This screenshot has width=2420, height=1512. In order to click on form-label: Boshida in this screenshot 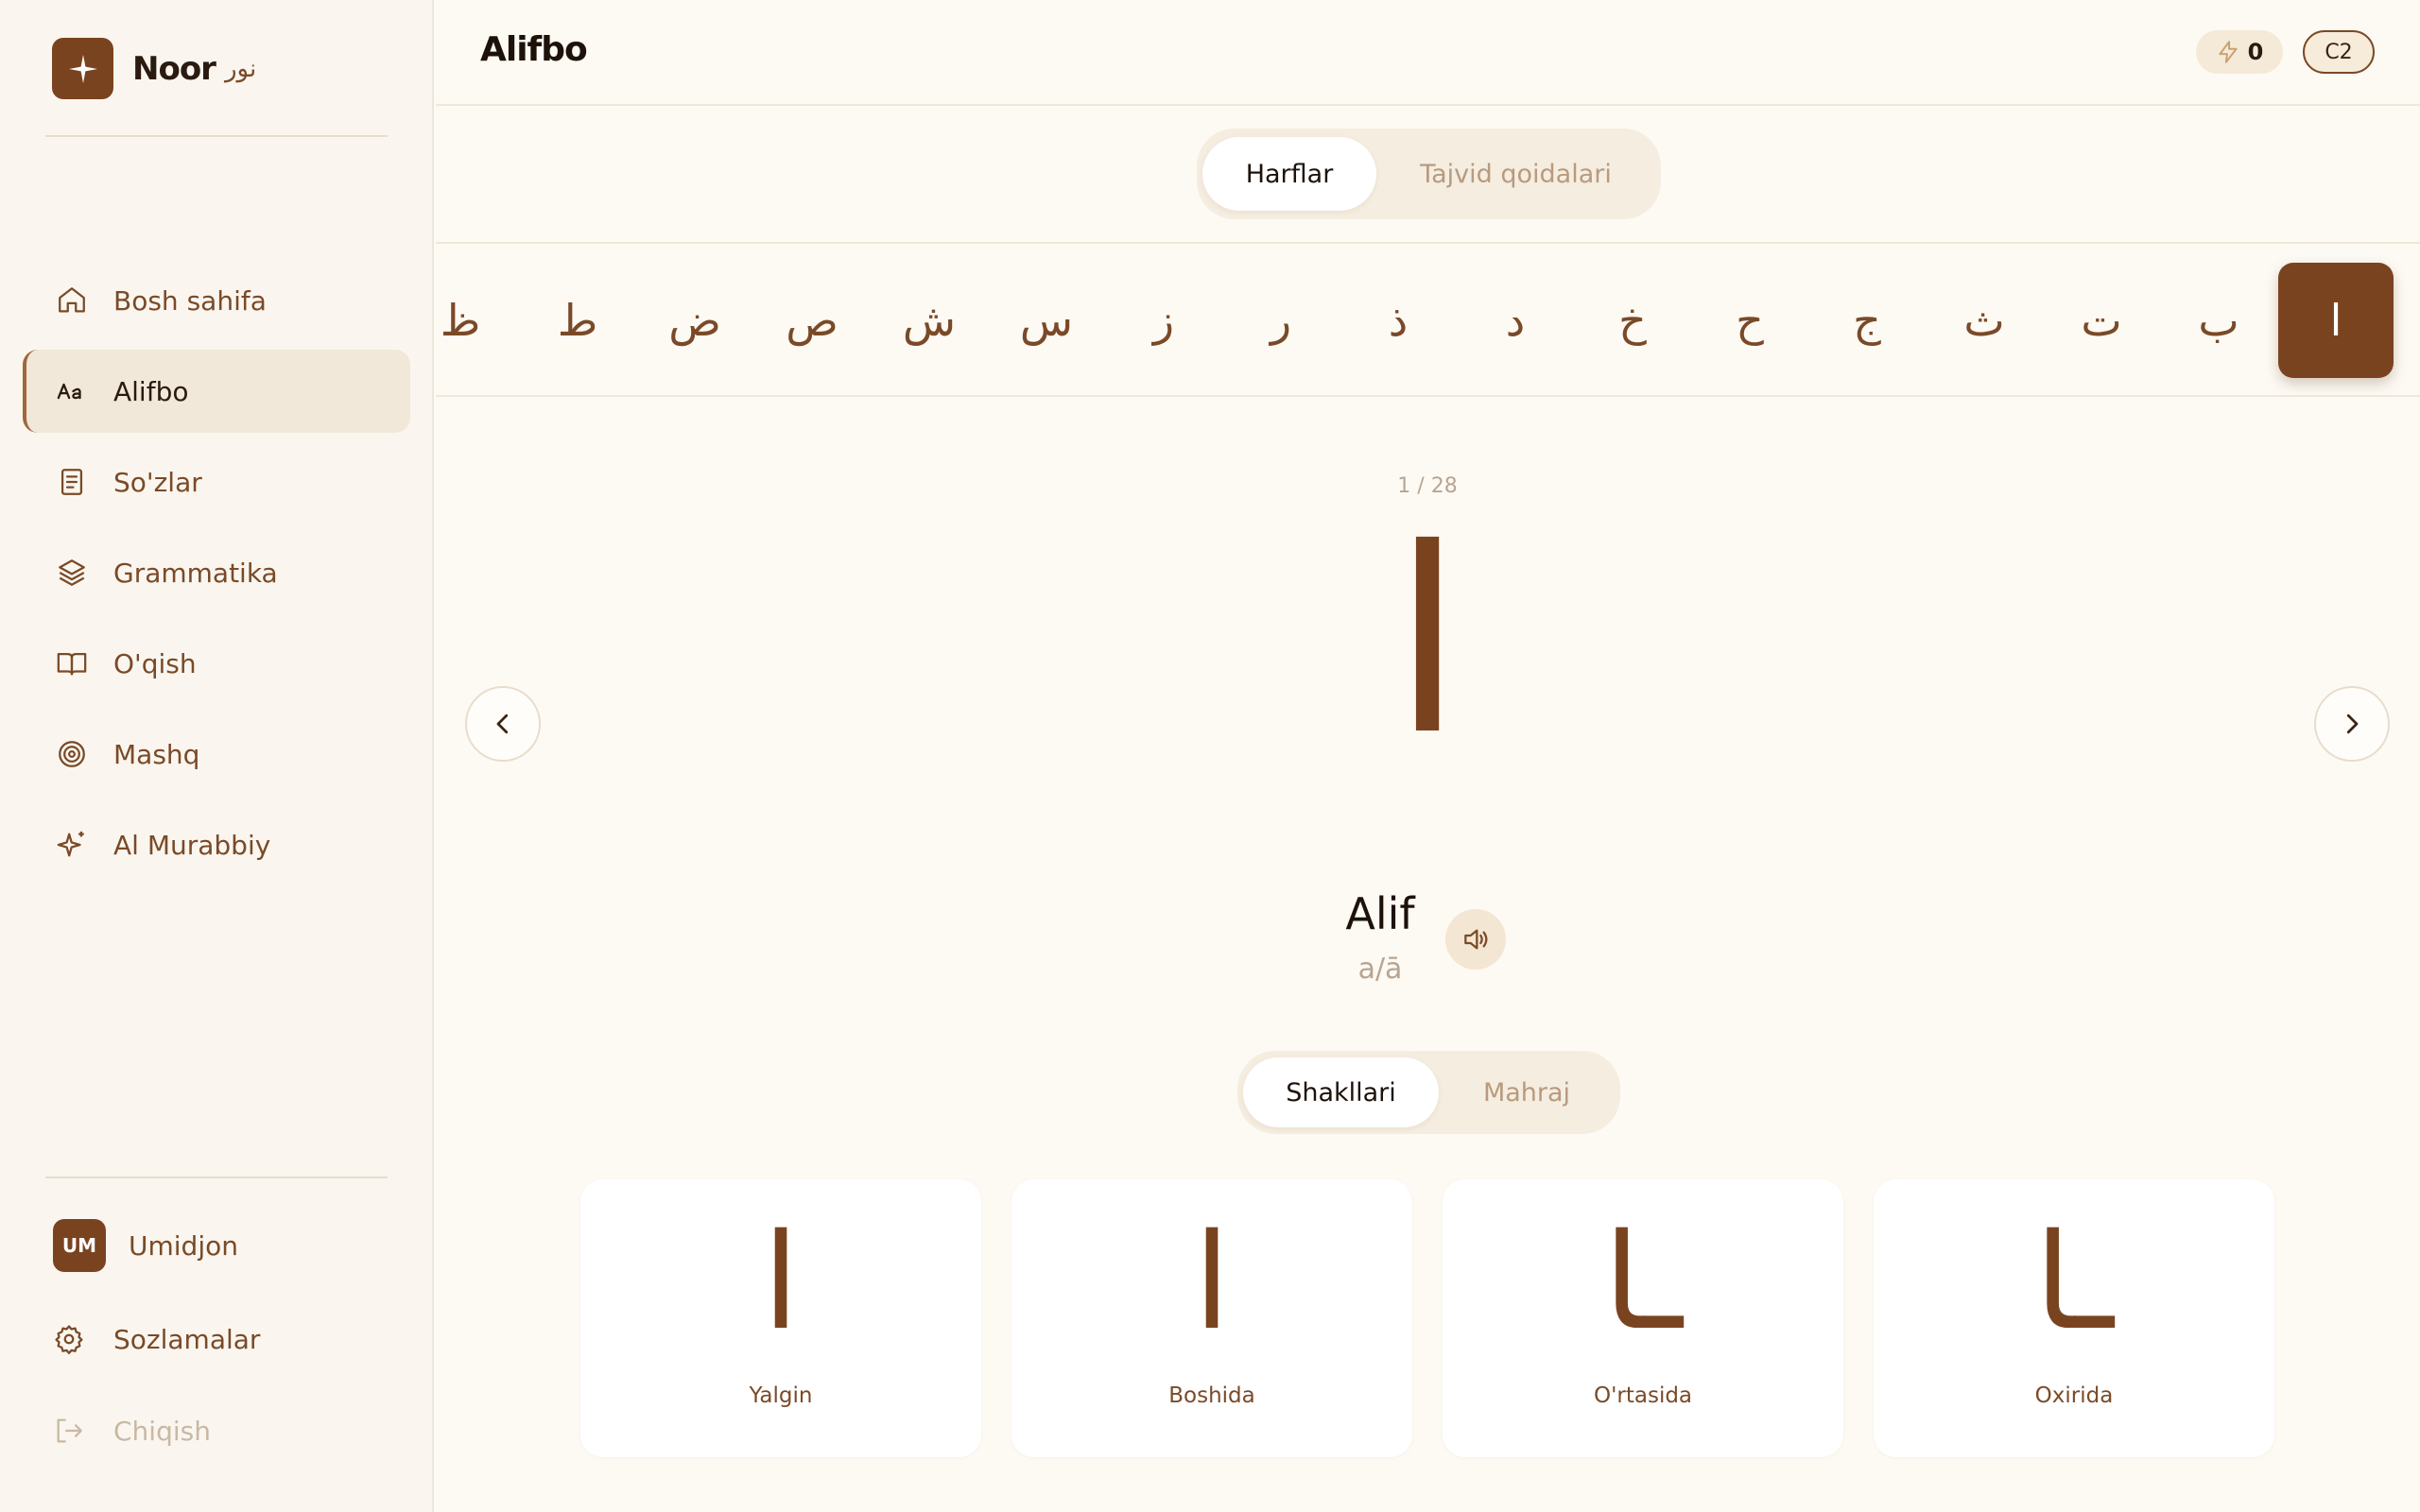, I will do `click(1211, 1395)`.